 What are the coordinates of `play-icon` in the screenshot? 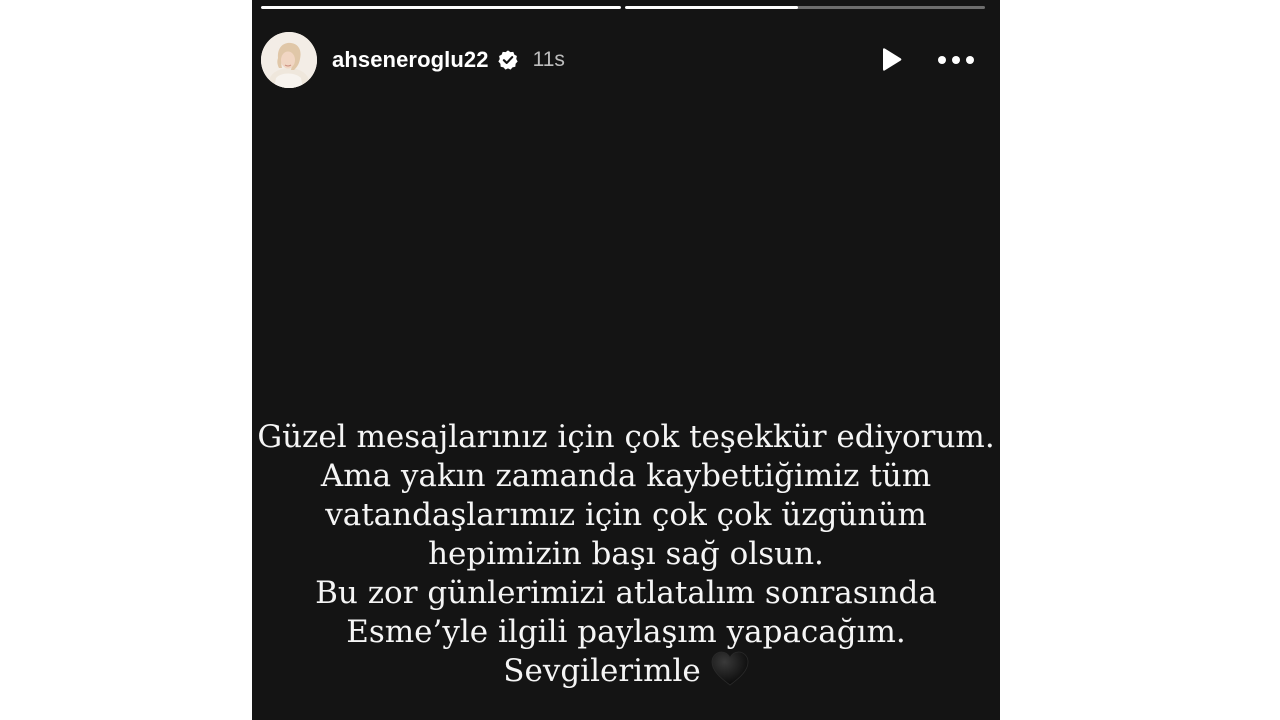 It's located at (892, 59).